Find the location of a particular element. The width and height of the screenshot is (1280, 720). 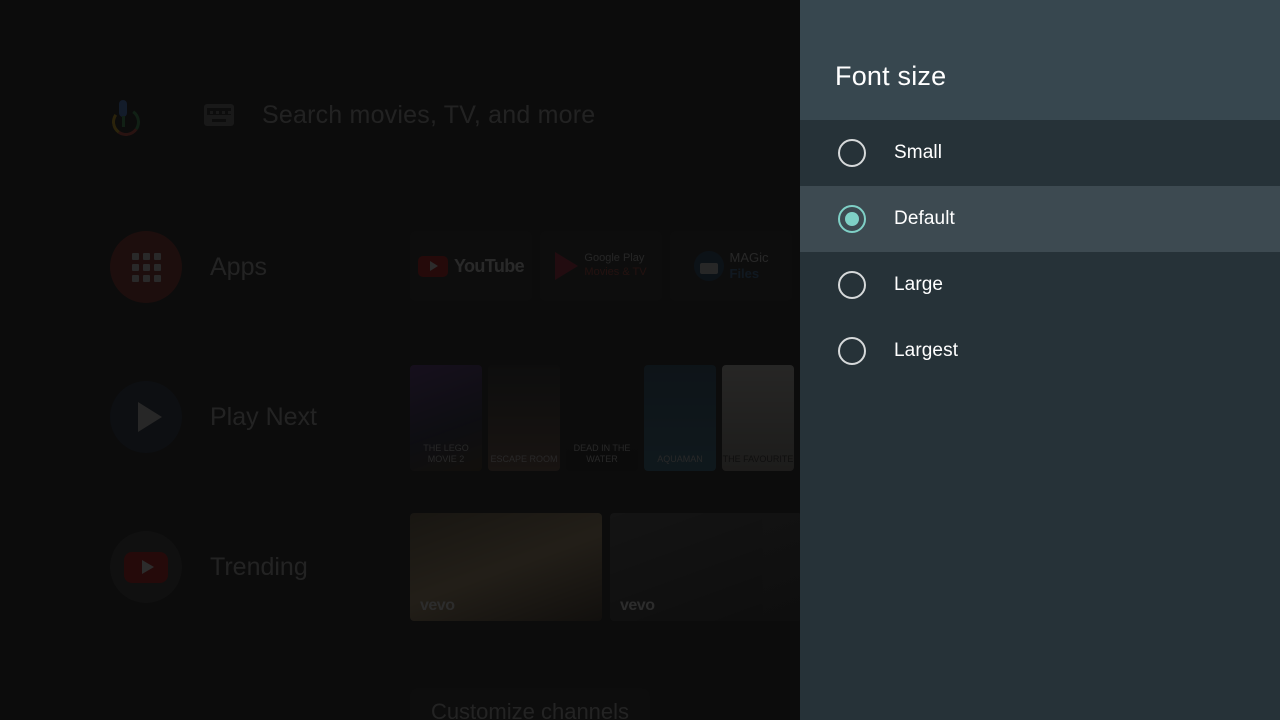

keyboard-icon is located at coordinates (219, 115).